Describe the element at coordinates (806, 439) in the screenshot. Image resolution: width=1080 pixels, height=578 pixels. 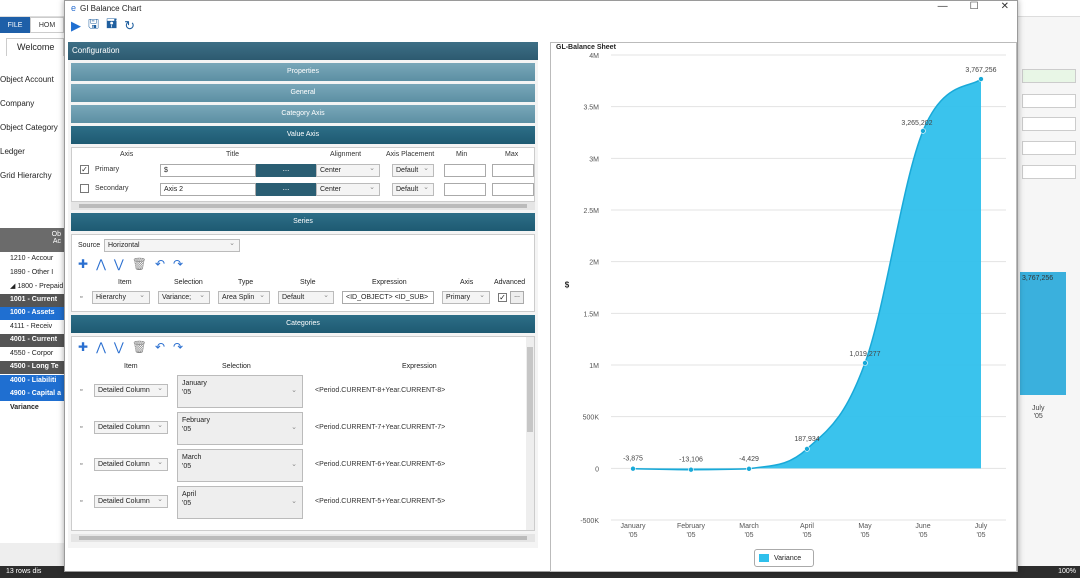
I see `data-label: 187,934` at that location.